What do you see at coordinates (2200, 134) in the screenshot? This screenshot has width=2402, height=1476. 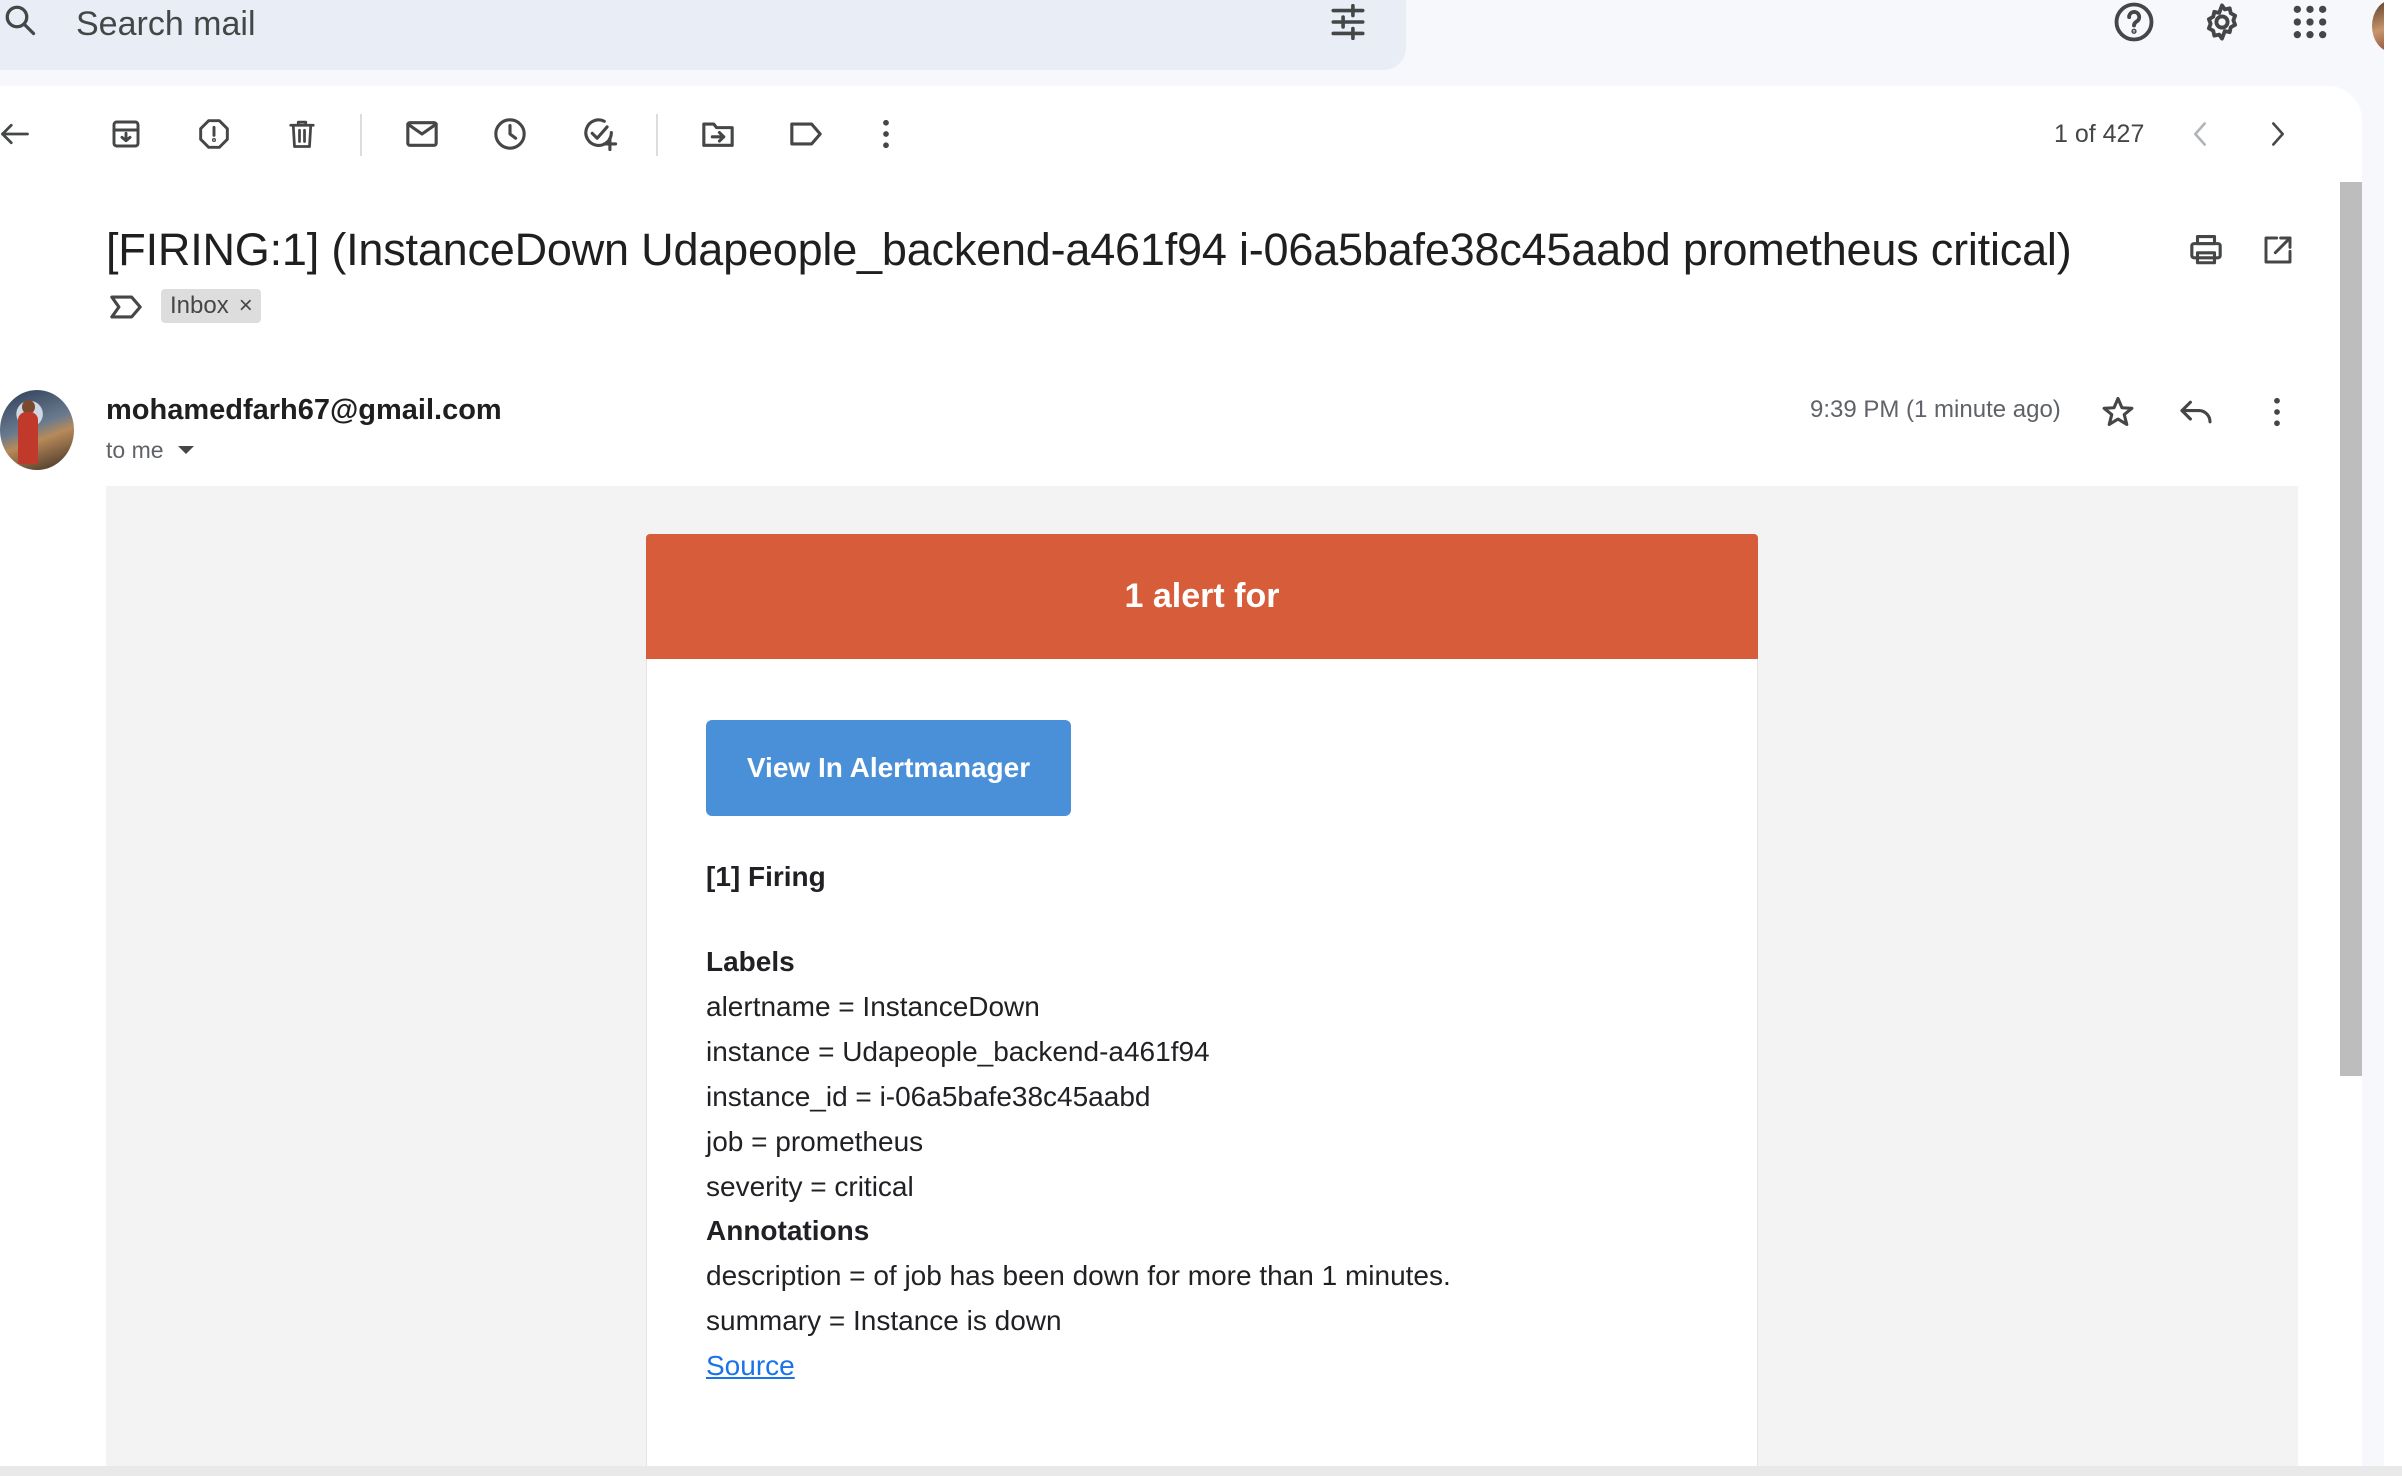 I see `chevron-left-icon` at bounding box center [2200, 134].